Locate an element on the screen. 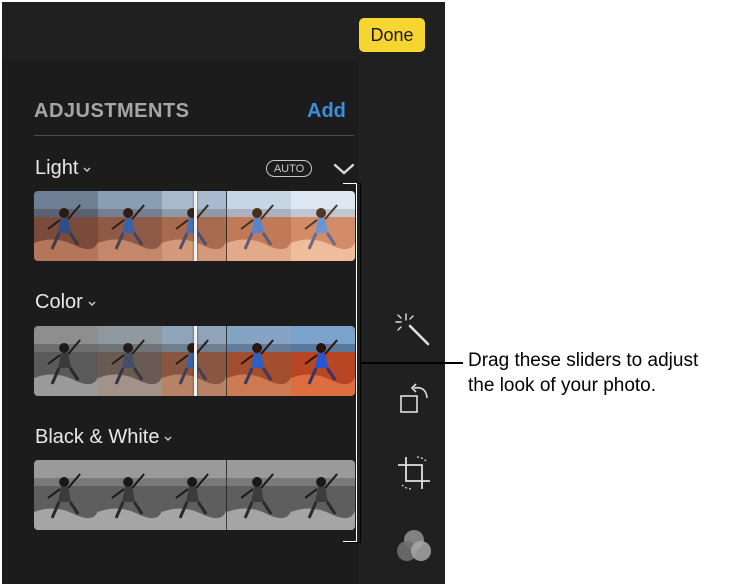 This screenshot has height=586, width=732. filters-icon is located at coordinates (414, 548).